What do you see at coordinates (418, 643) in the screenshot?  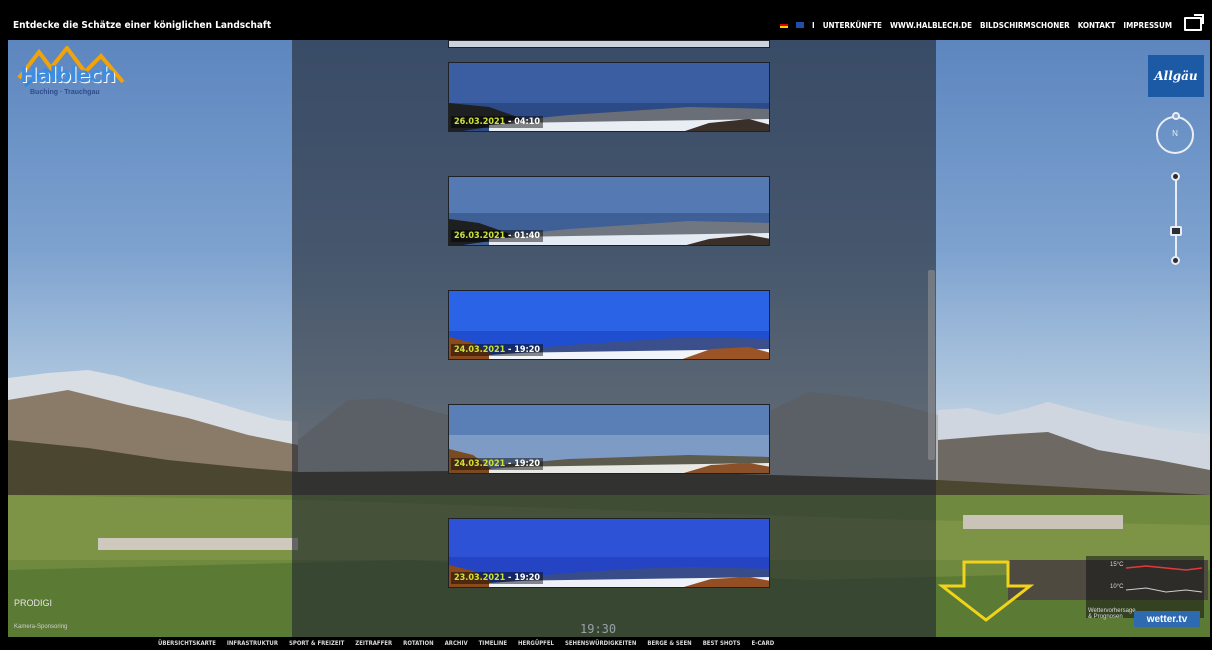 I see `bottom-nav-item: ROTATION` at bounding box center [418, 643].